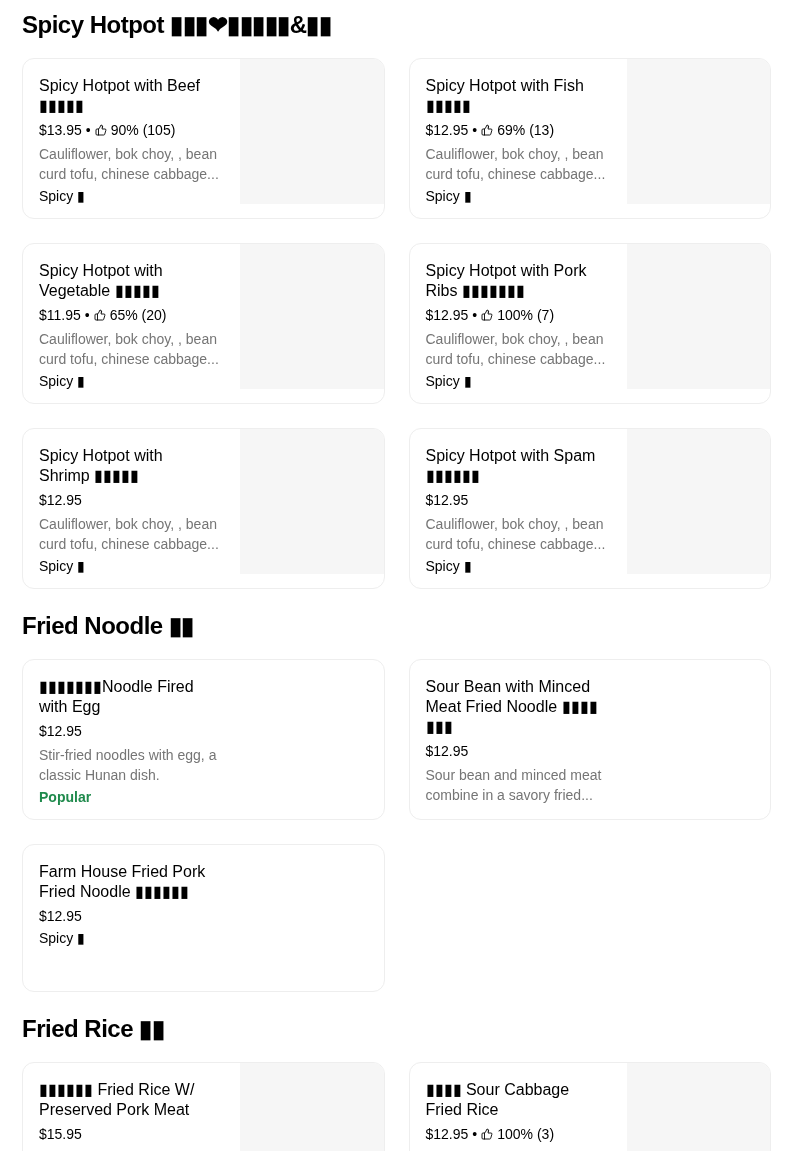 The width and height of the screenshot is (804, 1151). Describe the element at coordinates (526, 130) in the screenshot. I see `item-rating: 69% (13)` at that location.